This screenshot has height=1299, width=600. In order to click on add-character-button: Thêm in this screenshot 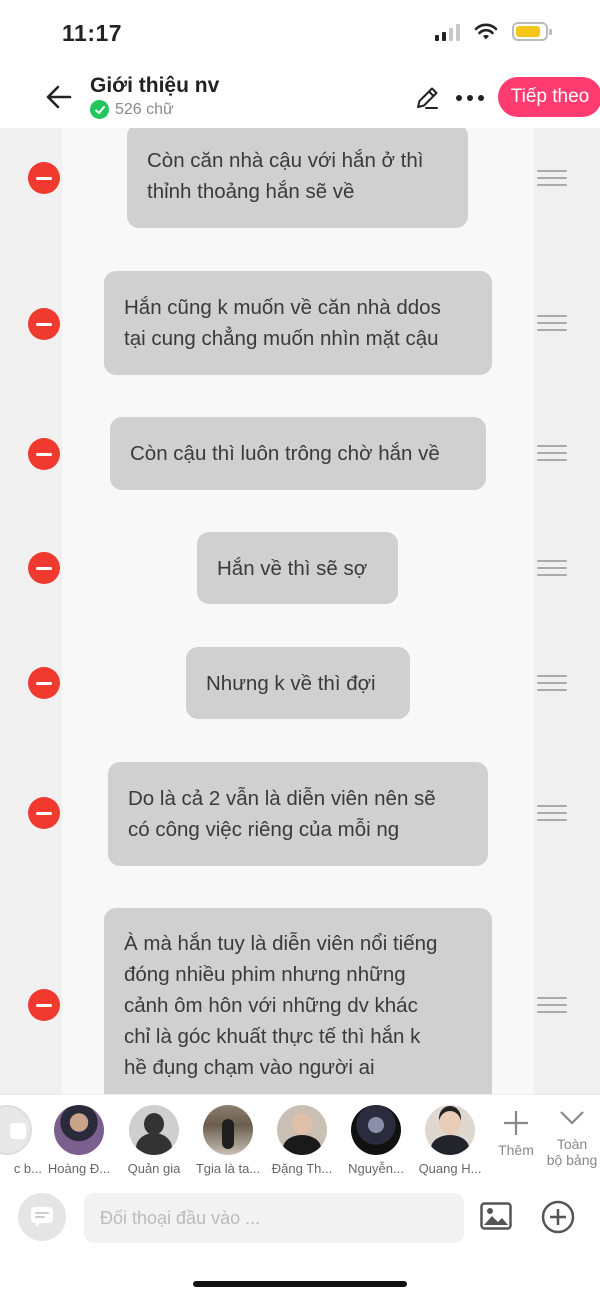, I will do `click(516, 1133)`.